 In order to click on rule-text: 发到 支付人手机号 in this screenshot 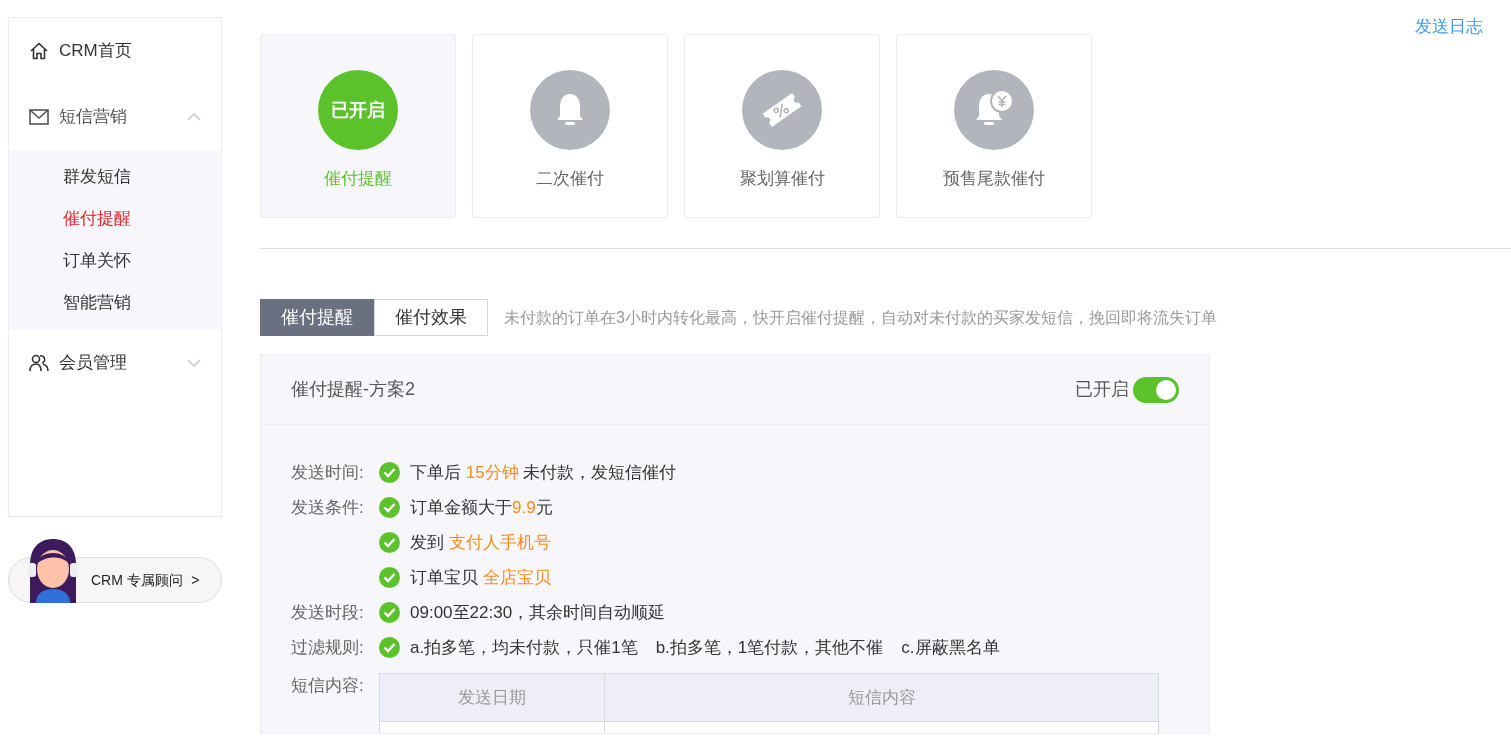, I will do `click(480, 542)`.